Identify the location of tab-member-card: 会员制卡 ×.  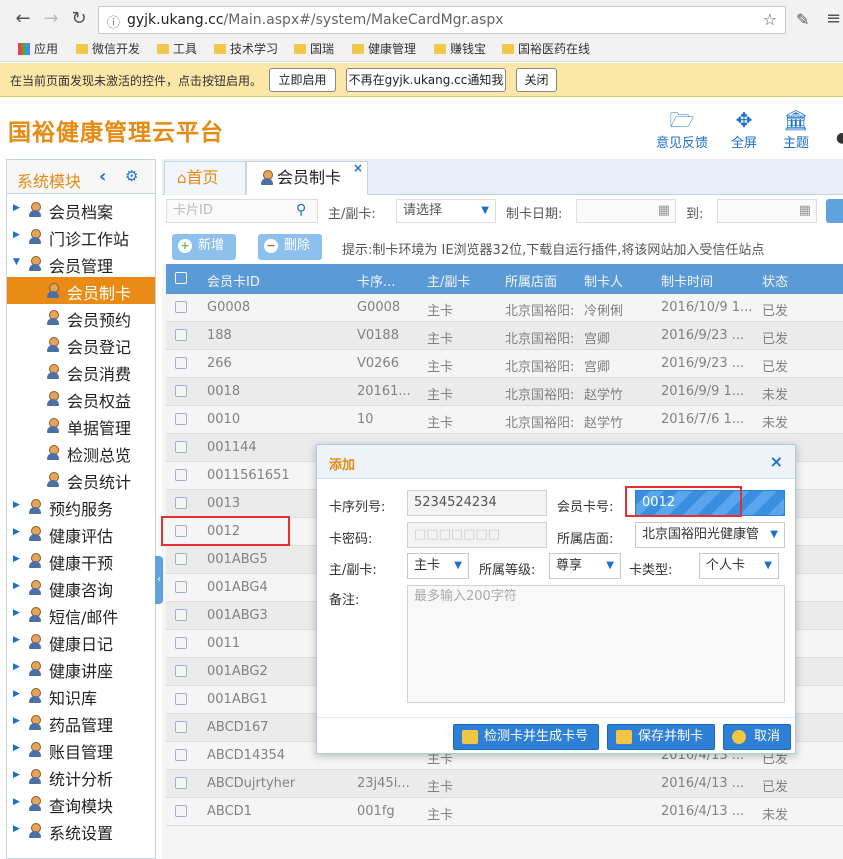
(307, 178).